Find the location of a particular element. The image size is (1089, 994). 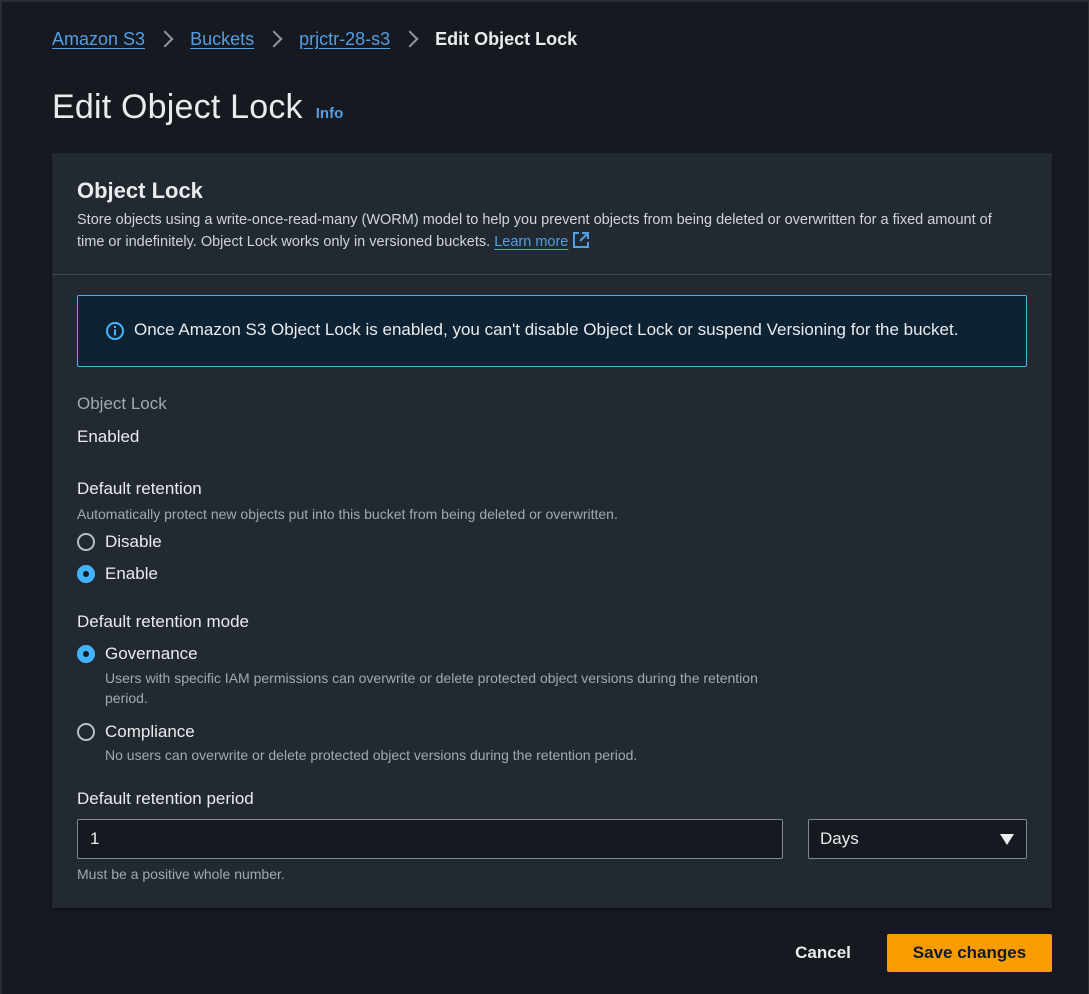

page-title: Edit Object Lock is located at coordinates (177, 107).